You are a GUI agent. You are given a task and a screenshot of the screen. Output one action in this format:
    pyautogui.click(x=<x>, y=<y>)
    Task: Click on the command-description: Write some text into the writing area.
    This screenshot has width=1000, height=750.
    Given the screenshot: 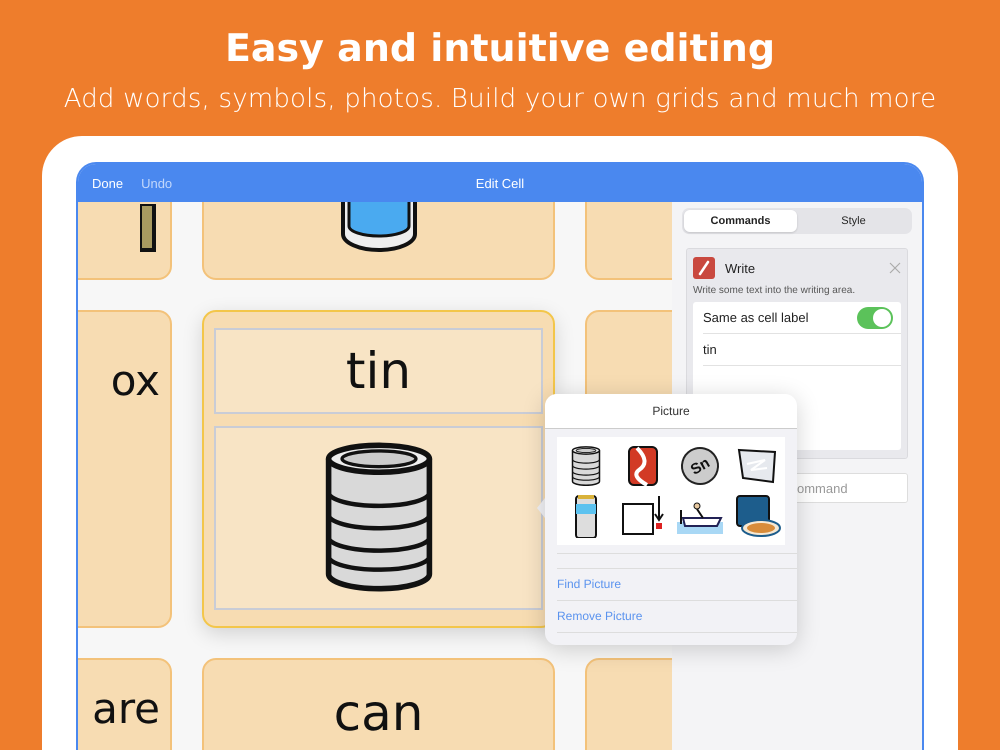 What is the action you would take?
    pyautogui.click(x=774, y=290)
    